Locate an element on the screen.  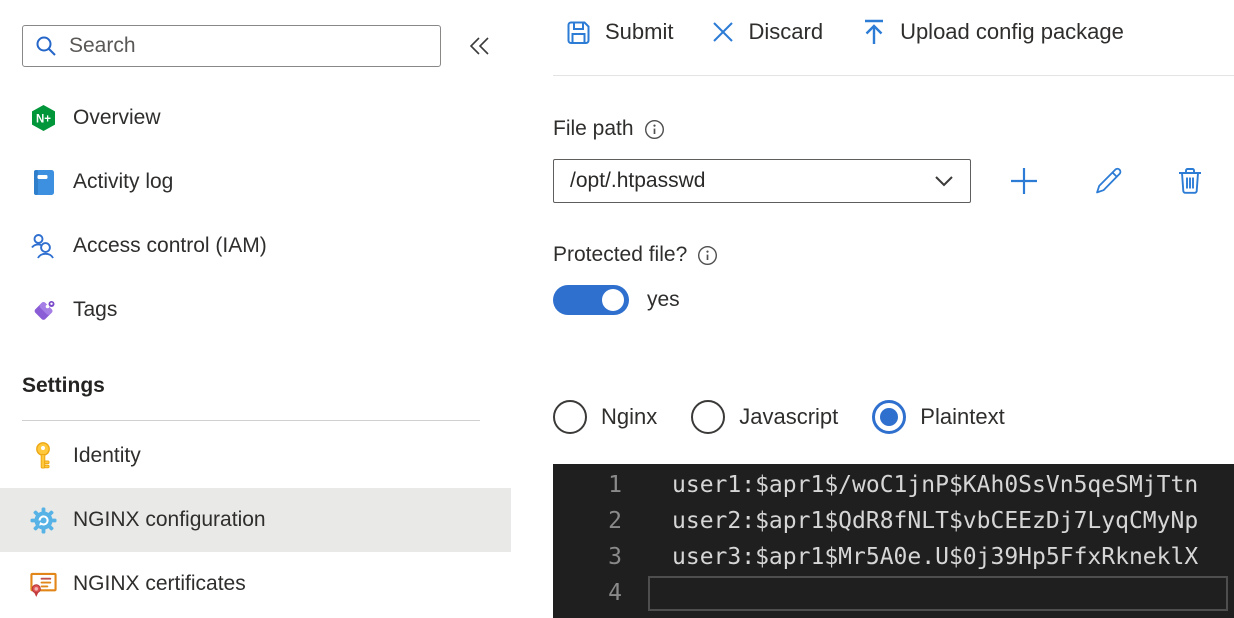
sidebar-item-tags: Tags is located at coordinates (255, 310).